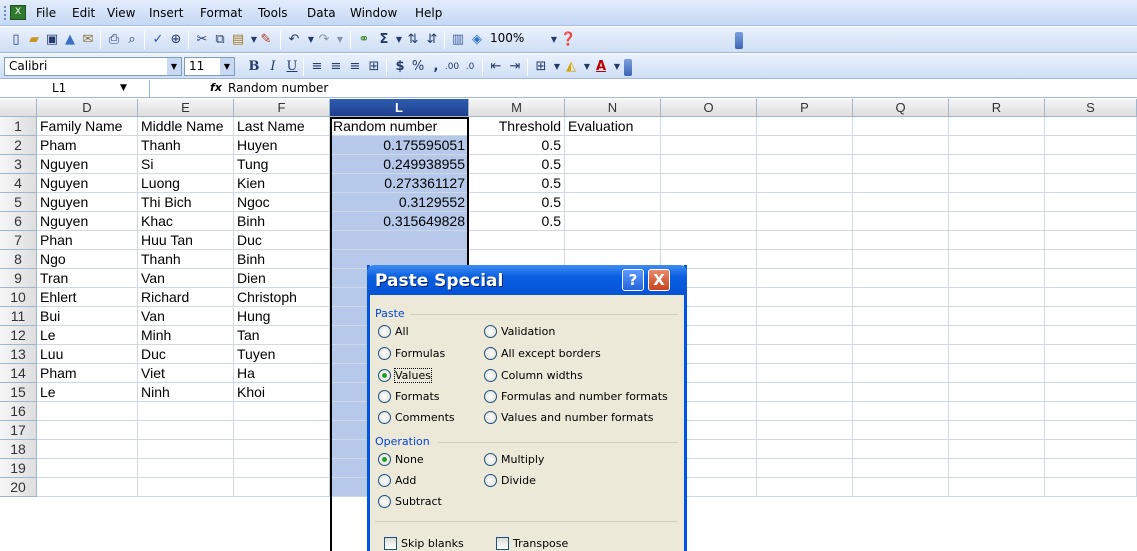  Describe the element at coordinates (400, 67) in the screenshot. I see `currency-icon: $` at that location.